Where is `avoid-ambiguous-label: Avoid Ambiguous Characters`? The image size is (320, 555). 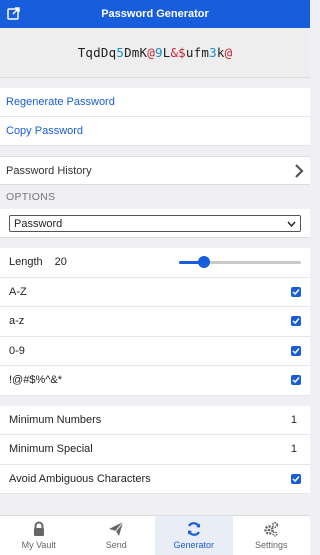 avoid-ambiguous-label: Avoid Ambiguous Characters is located at coordinates (80, 478).